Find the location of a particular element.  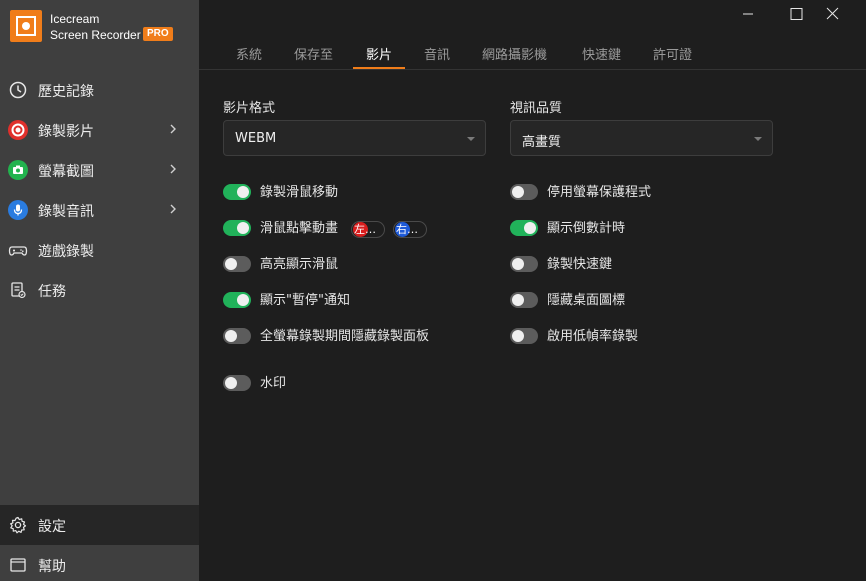

sidebar-item-tasks: 任務 is located at coordinates (99, 290).